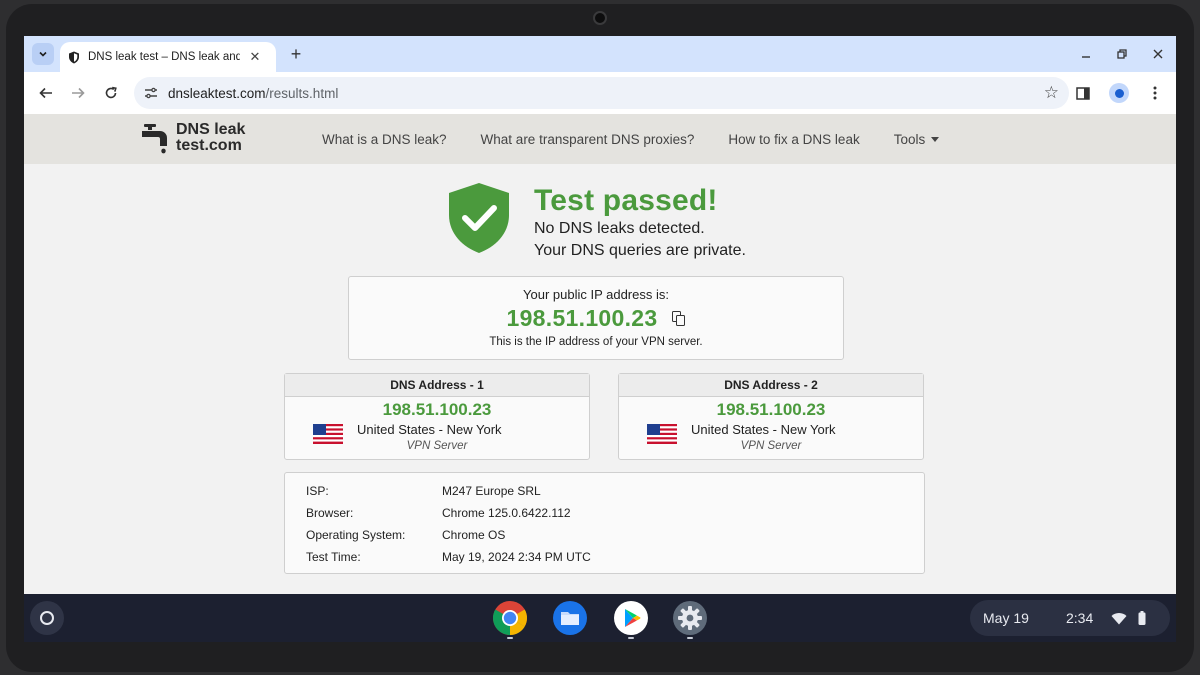  I want to click on caret-down-icon, so click(935, 140).